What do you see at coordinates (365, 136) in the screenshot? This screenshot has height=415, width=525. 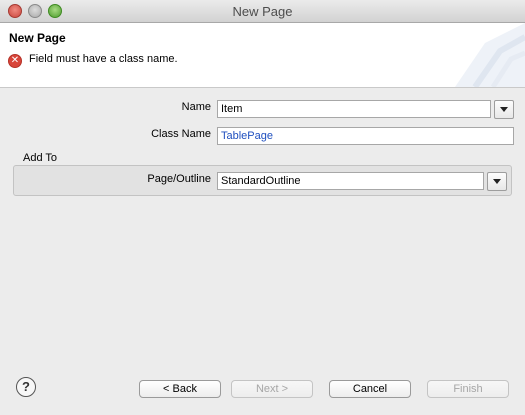 I see `class-name-field: TablePage` at bounding box center [365, 136].